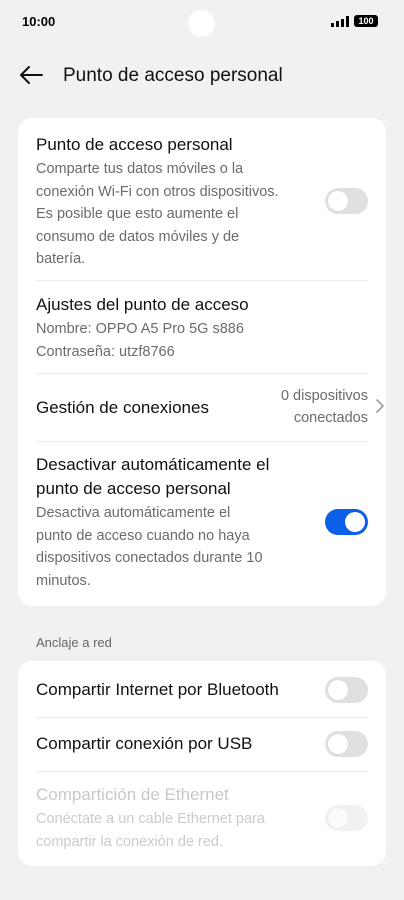 The height and width of the screenshot is (900, 404). I want to click on hotspot-title: Punto de acceso personal, so click(134, 144).